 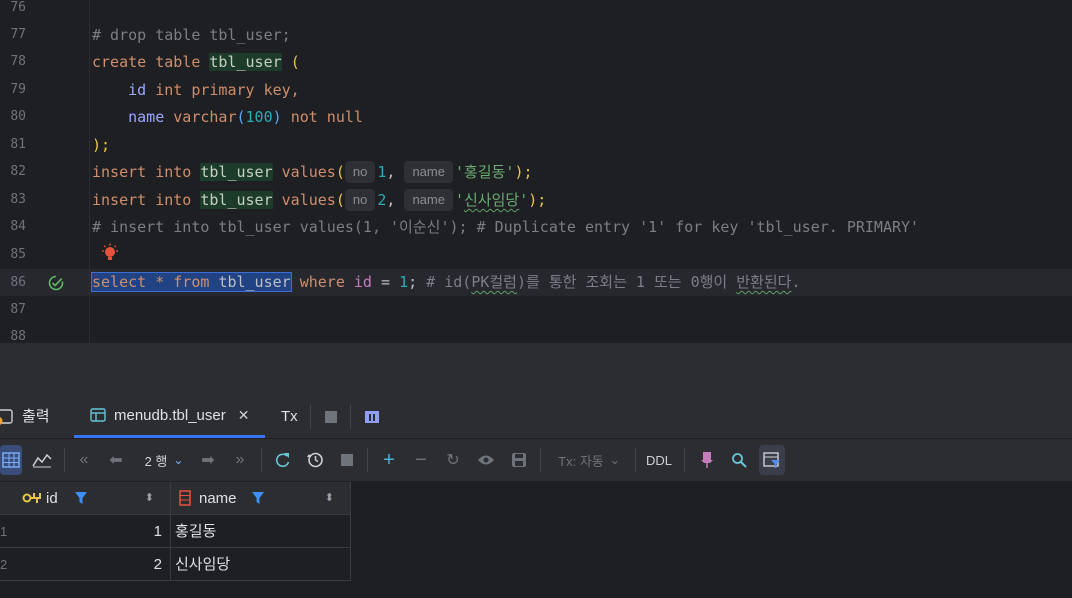 What do you see at coordinates (245, 117) in the screenshot?
I see `code-line-80: name varchar(100) not null` at bounding box center [245, 117].